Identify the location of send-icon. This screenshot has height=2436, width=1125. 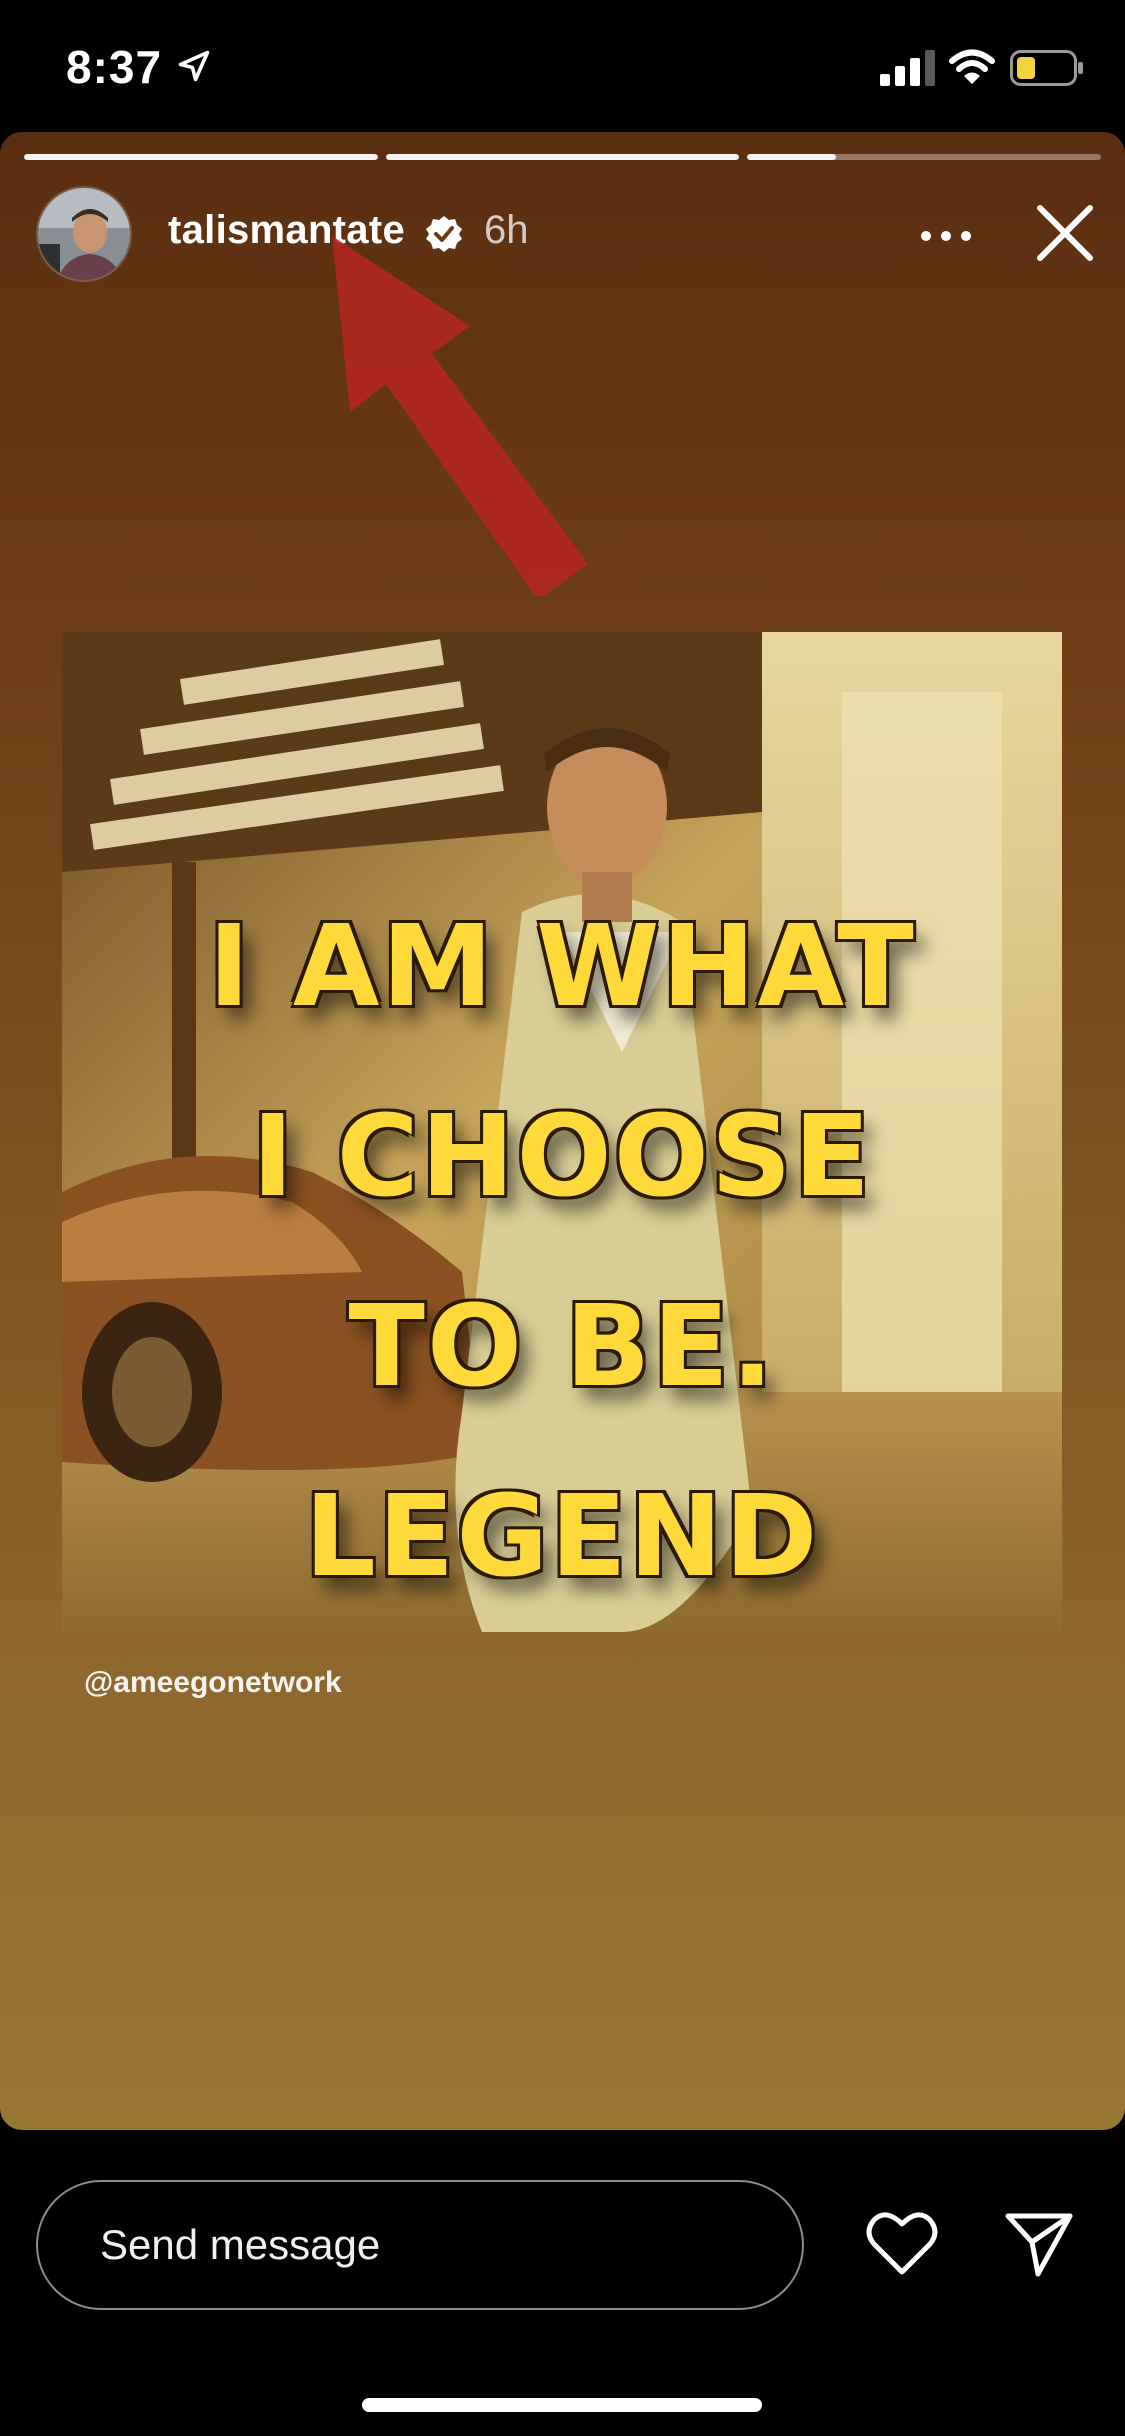
(1039, 2243).